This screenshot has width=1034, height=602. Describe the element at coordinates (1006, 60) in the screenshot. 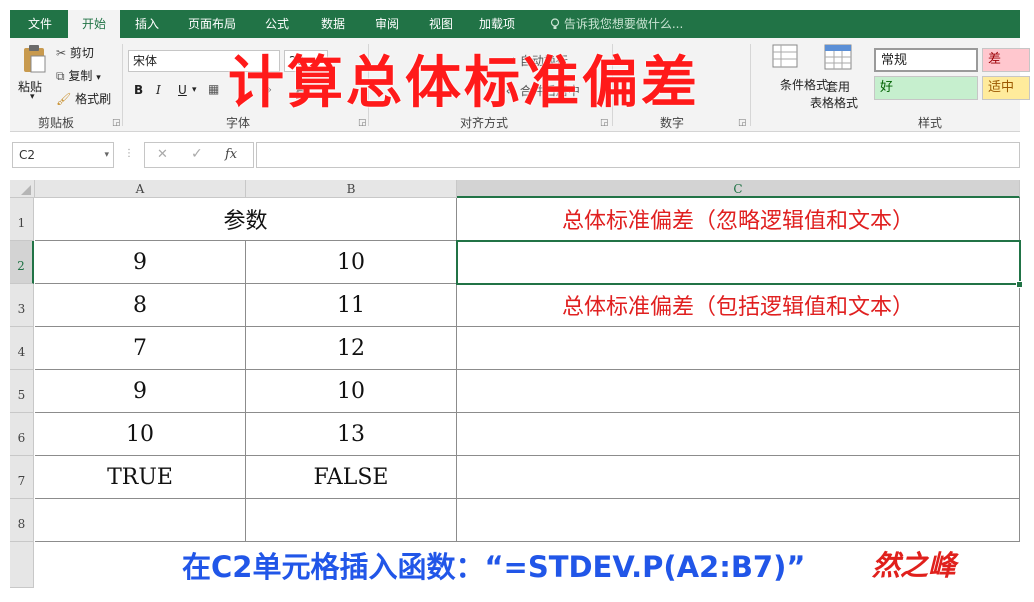

I see `style-bad: 差` at that location.